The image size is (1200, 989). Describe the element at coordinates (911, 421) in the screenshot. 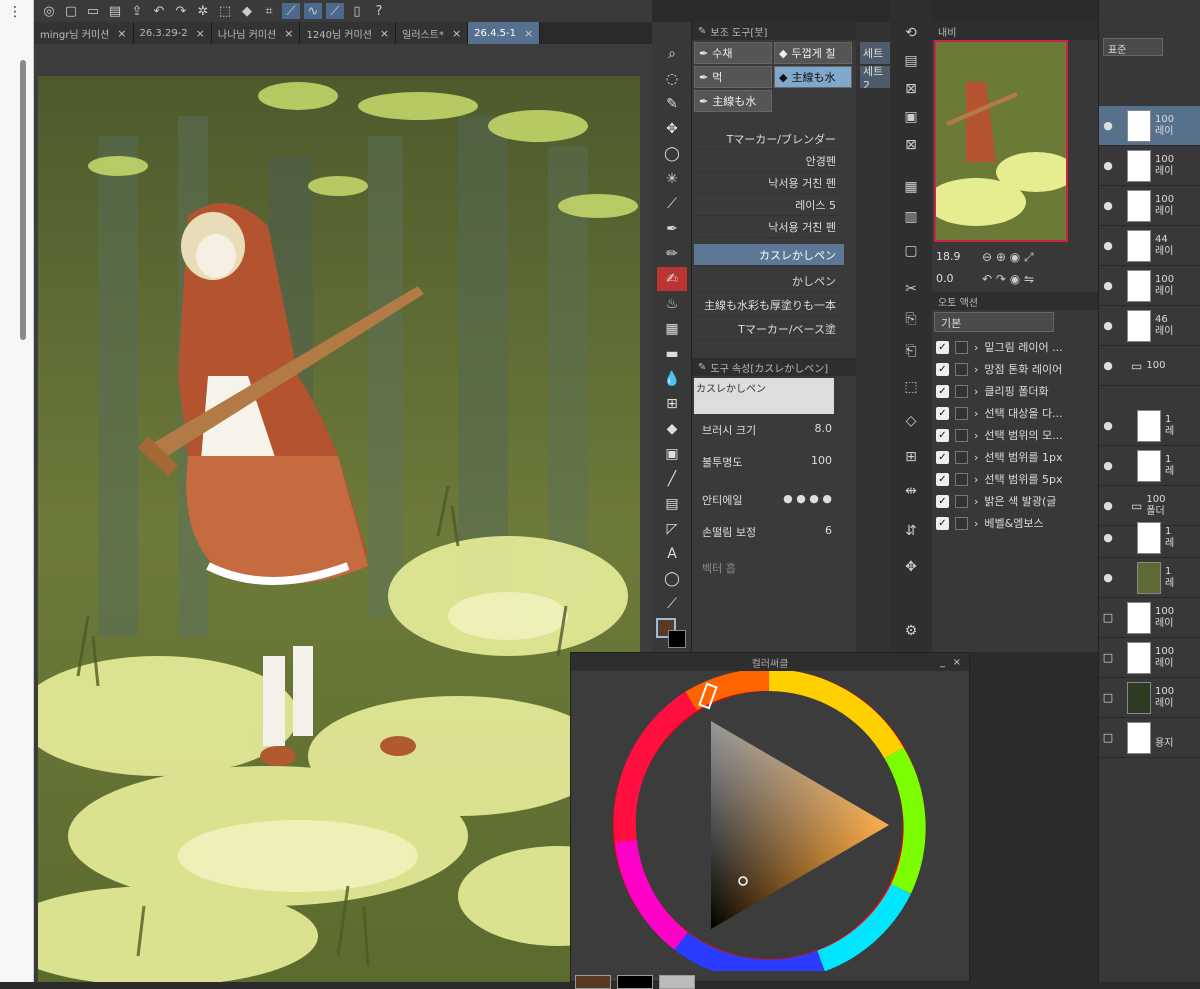

I see `scale-icon: ◇` at that location.